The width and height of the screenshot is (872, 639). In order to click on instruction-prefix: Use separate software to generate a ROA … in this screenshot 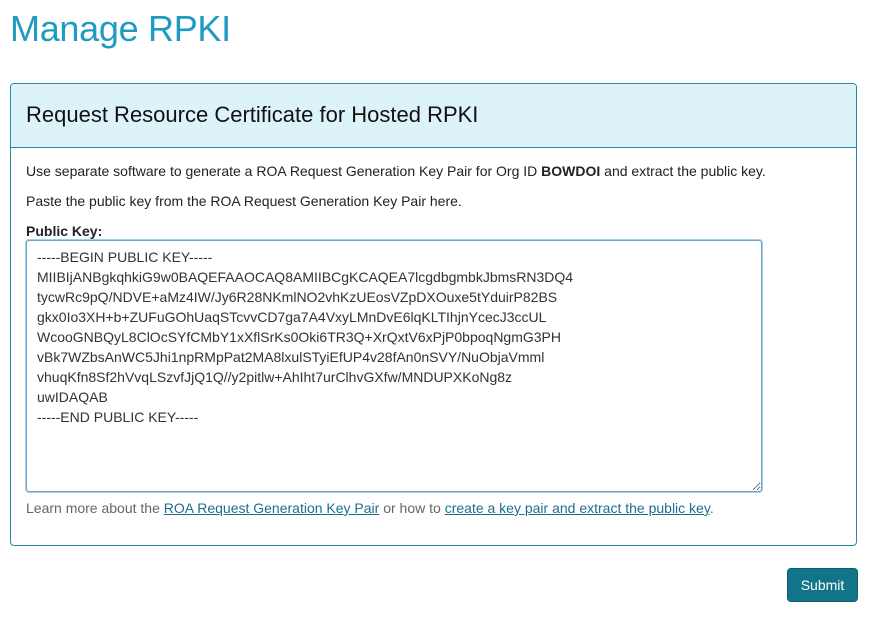, I will do `click(284, 171)`.